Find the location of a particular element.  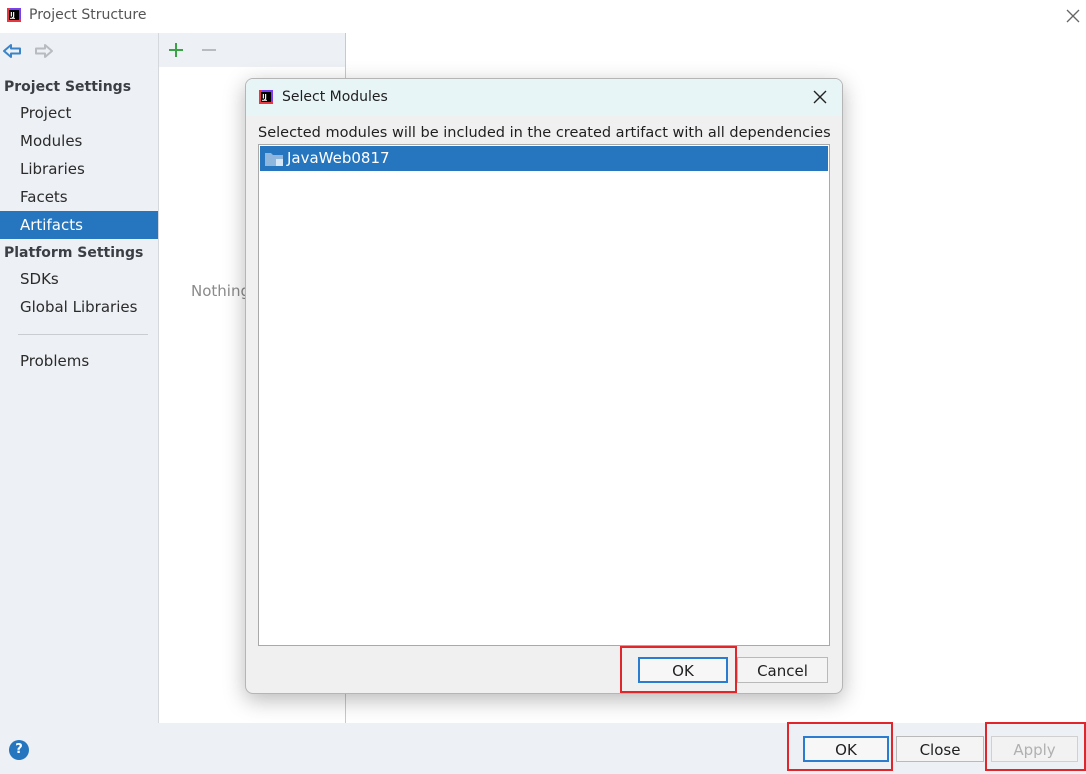

sidebar-item-global-libraries: Global Libraries is located at coordinates (79, 307).